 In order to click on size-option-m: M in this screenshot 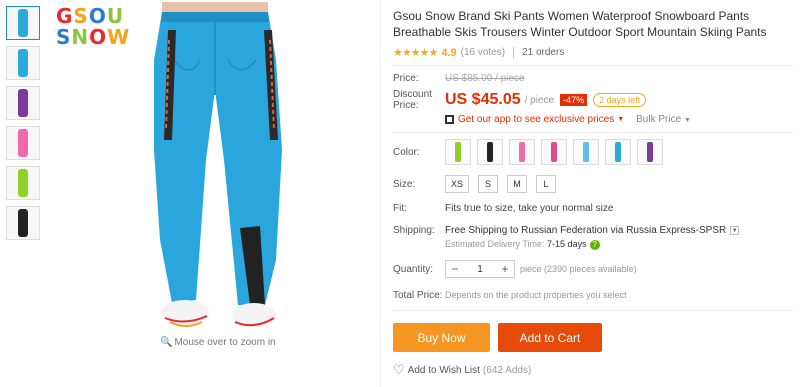, I will do `click(517, 184)`.